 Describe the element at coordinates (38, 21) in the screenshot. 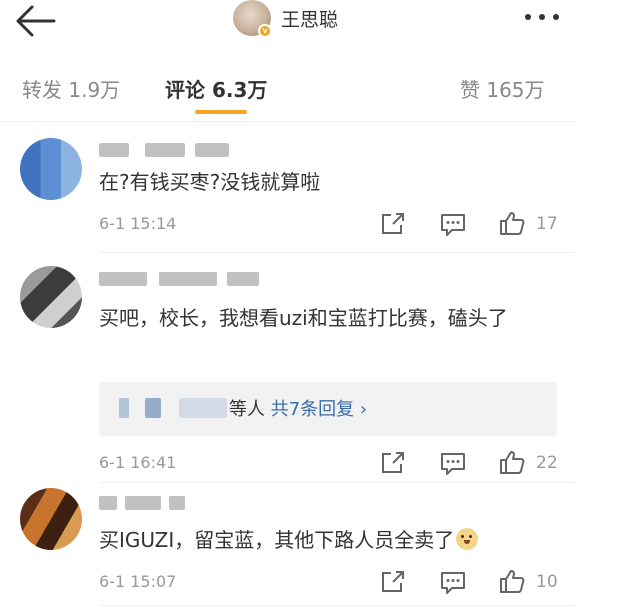

I see `back-arrow-icon` at that location.